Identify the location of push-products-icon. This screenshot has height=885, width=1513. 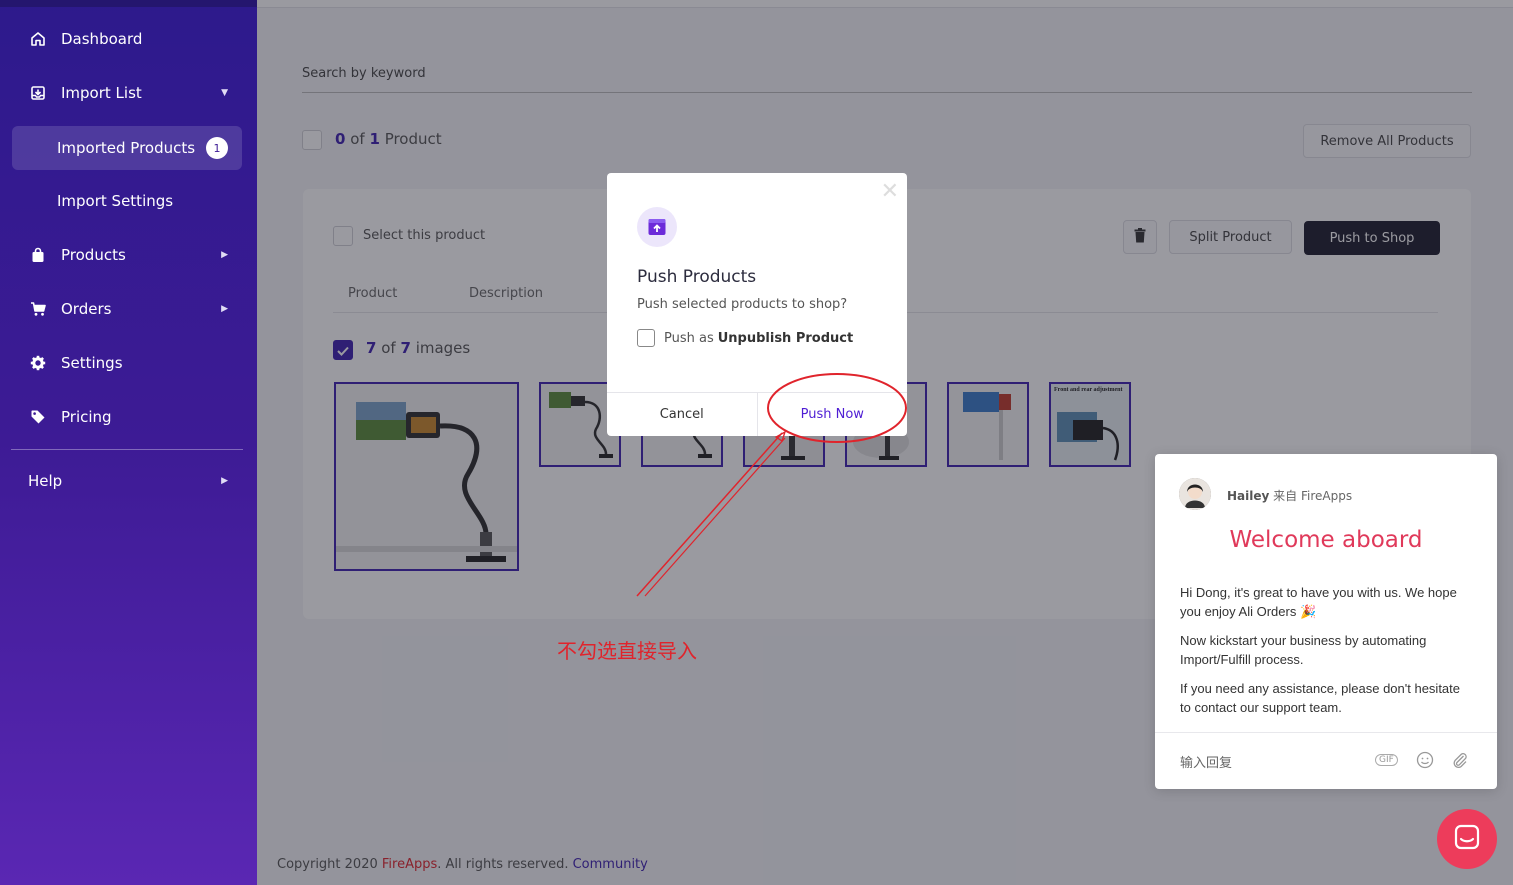
(657, 227).